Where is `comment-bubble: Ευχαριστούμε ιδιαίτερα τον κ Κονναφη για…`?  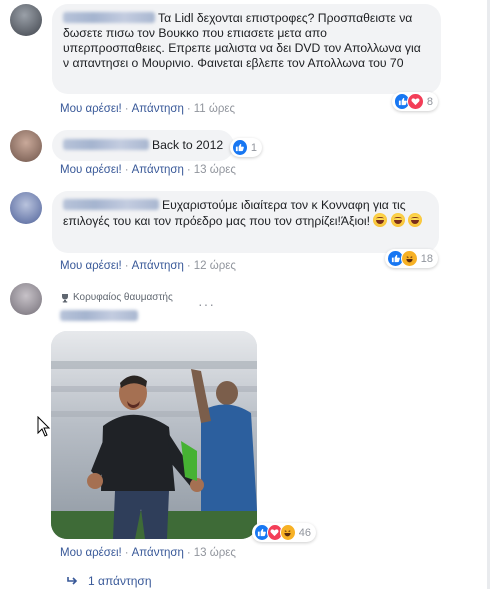
comment-bubble: Ευχαριστούμε ιδιαίτερα τον κ Κονναφη για… is located at coordinates (245, 222).